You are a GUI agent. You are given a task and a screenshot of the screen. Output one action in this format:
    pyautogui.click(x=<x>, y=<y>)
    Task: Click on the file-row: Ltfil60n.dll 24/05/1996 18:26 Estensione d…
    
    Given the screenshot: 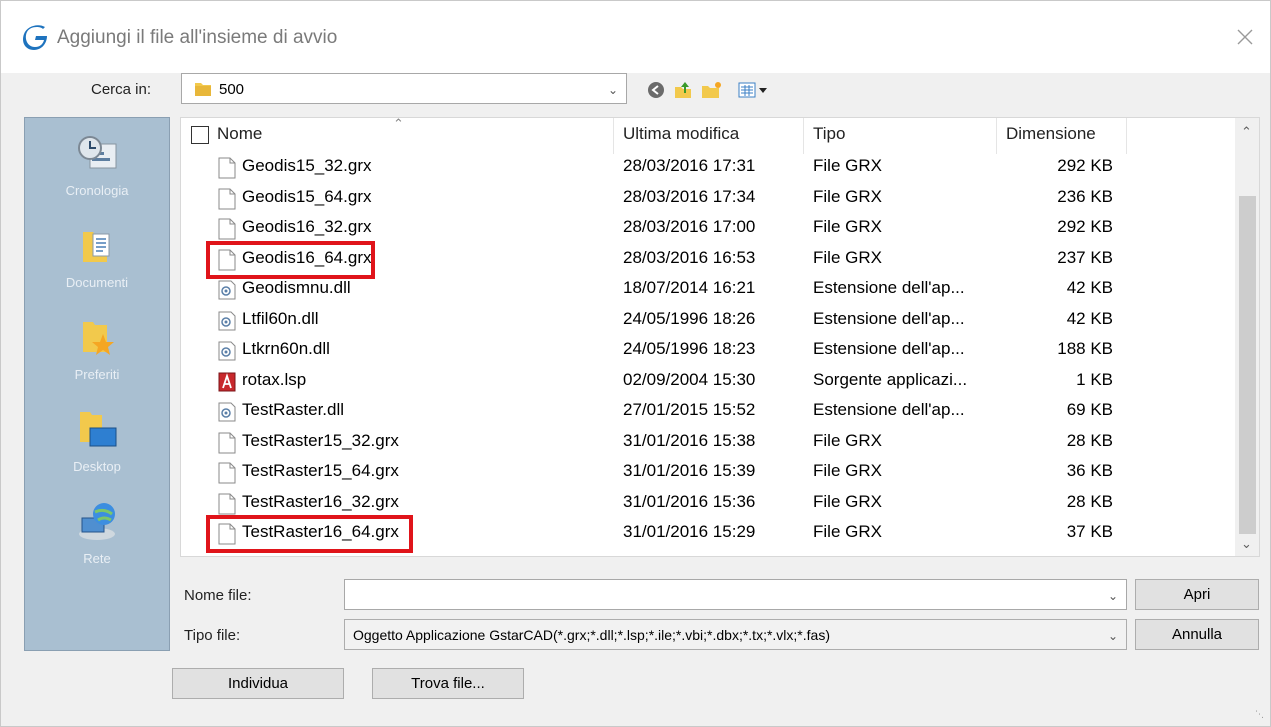 What is the action you would take?
    pyautogui.click(x=653, y=320)
    